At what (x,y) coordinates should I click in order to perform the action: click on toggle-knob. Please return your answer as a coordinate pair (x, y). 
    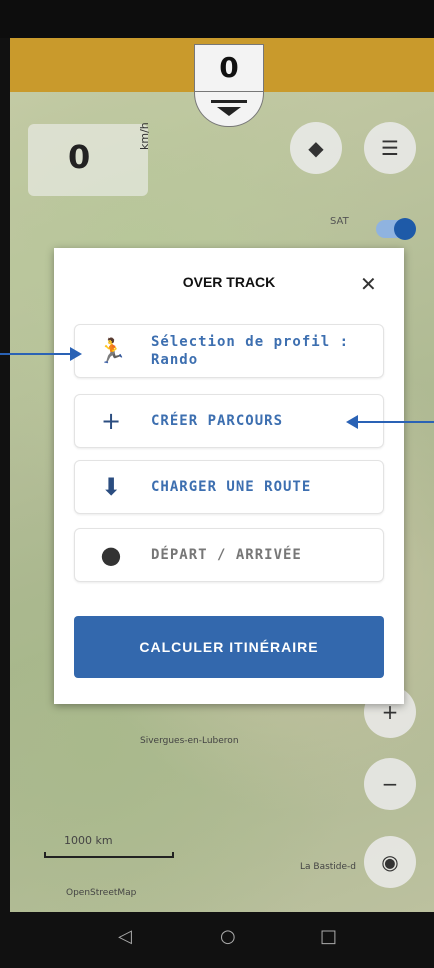
    Looking at the image, I should click on (405, 229).